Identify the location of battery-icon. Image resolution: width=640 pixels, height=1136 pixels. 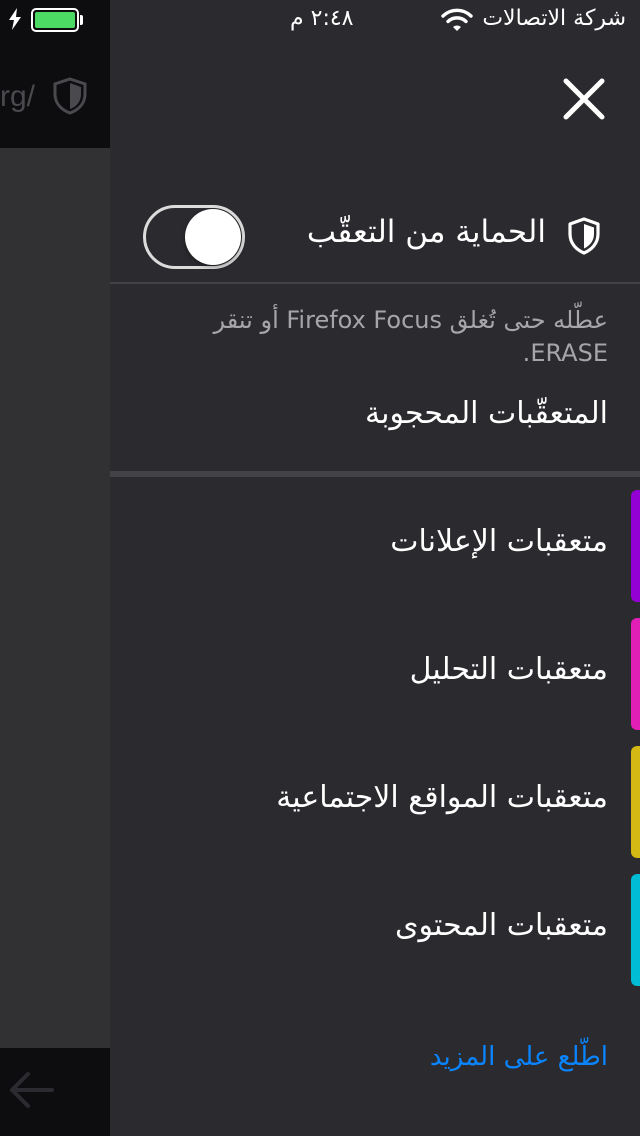
(55, 20).